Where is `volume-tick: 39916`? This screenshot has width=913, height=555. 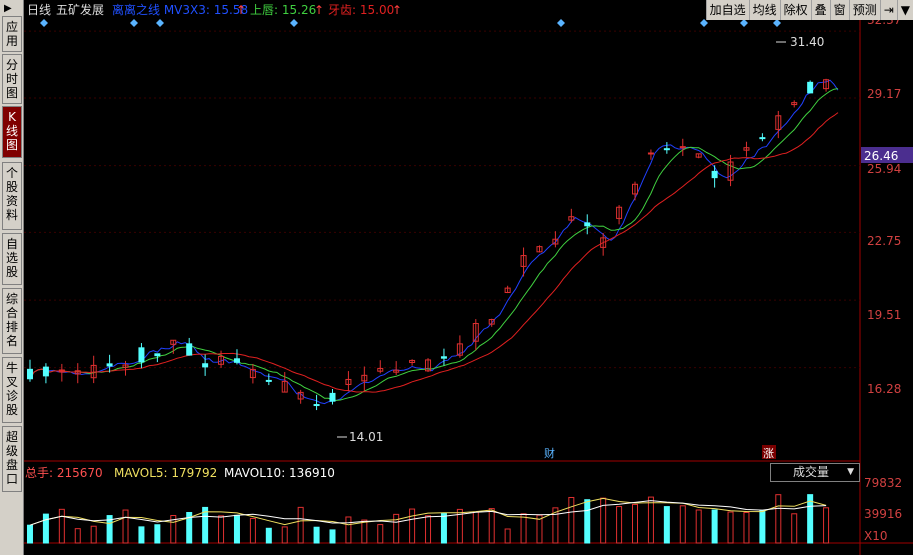 volume-tick: 39916 is located at coordinates (883, 514).